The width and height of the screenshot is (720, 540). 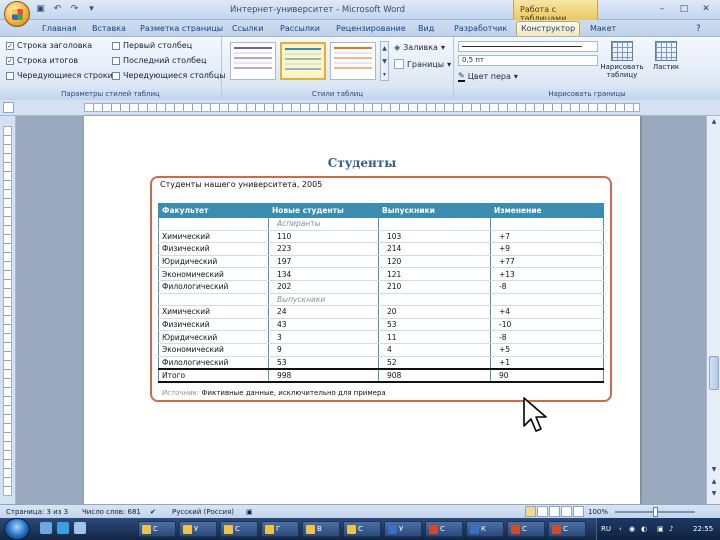 I want to click on tab-page-layout: Разметка страницы, so click(x=181, y=28).